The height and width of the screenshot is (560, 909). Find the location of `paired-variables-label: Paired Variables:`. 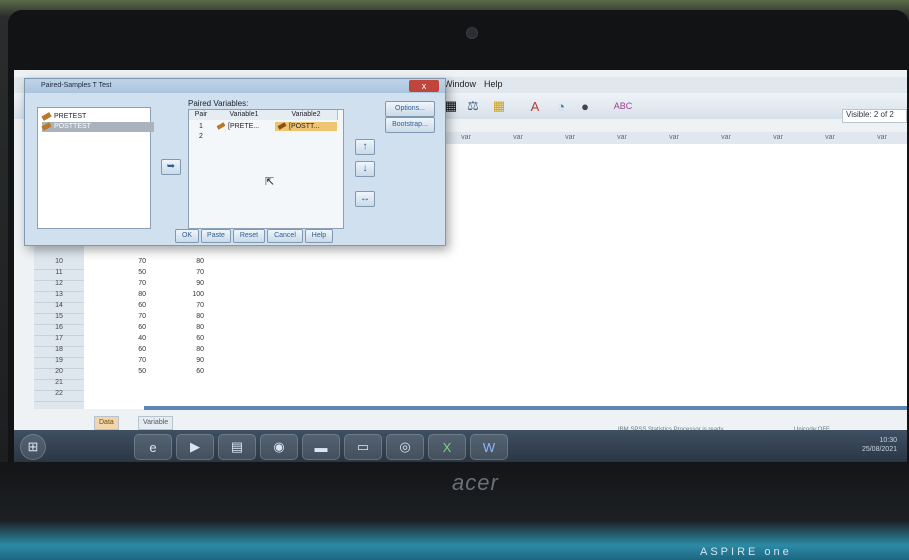

paired-variables-label: Paired Variables: is located at coordinates (218, 103).